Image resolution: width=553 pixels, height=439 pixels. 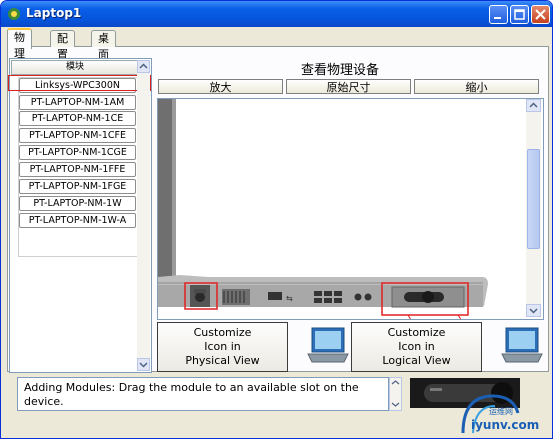 What do you see at coordinates (62, 45) in the screenshot?
I see `tab-config: 配置` at bounding box center [62, 45].